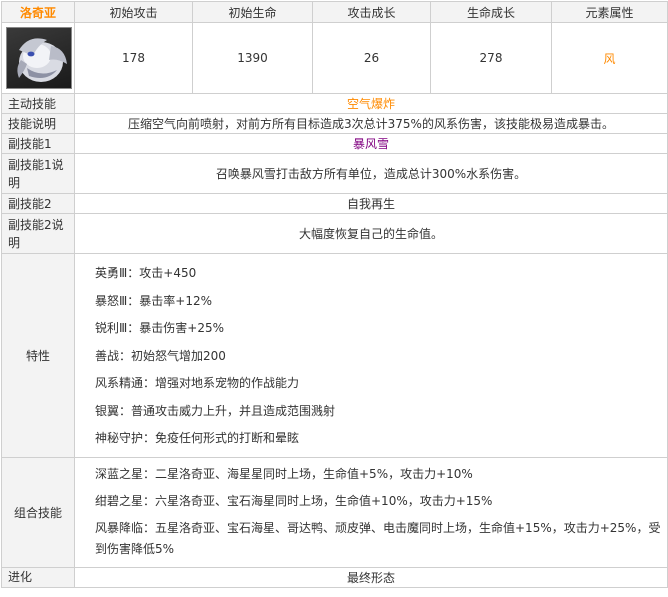 The height and width of the screenshot is (597, 668). I want to click on trait-item: 银翼：普通攻击威力上升，并且造成范围溅射, so click(215, 410).